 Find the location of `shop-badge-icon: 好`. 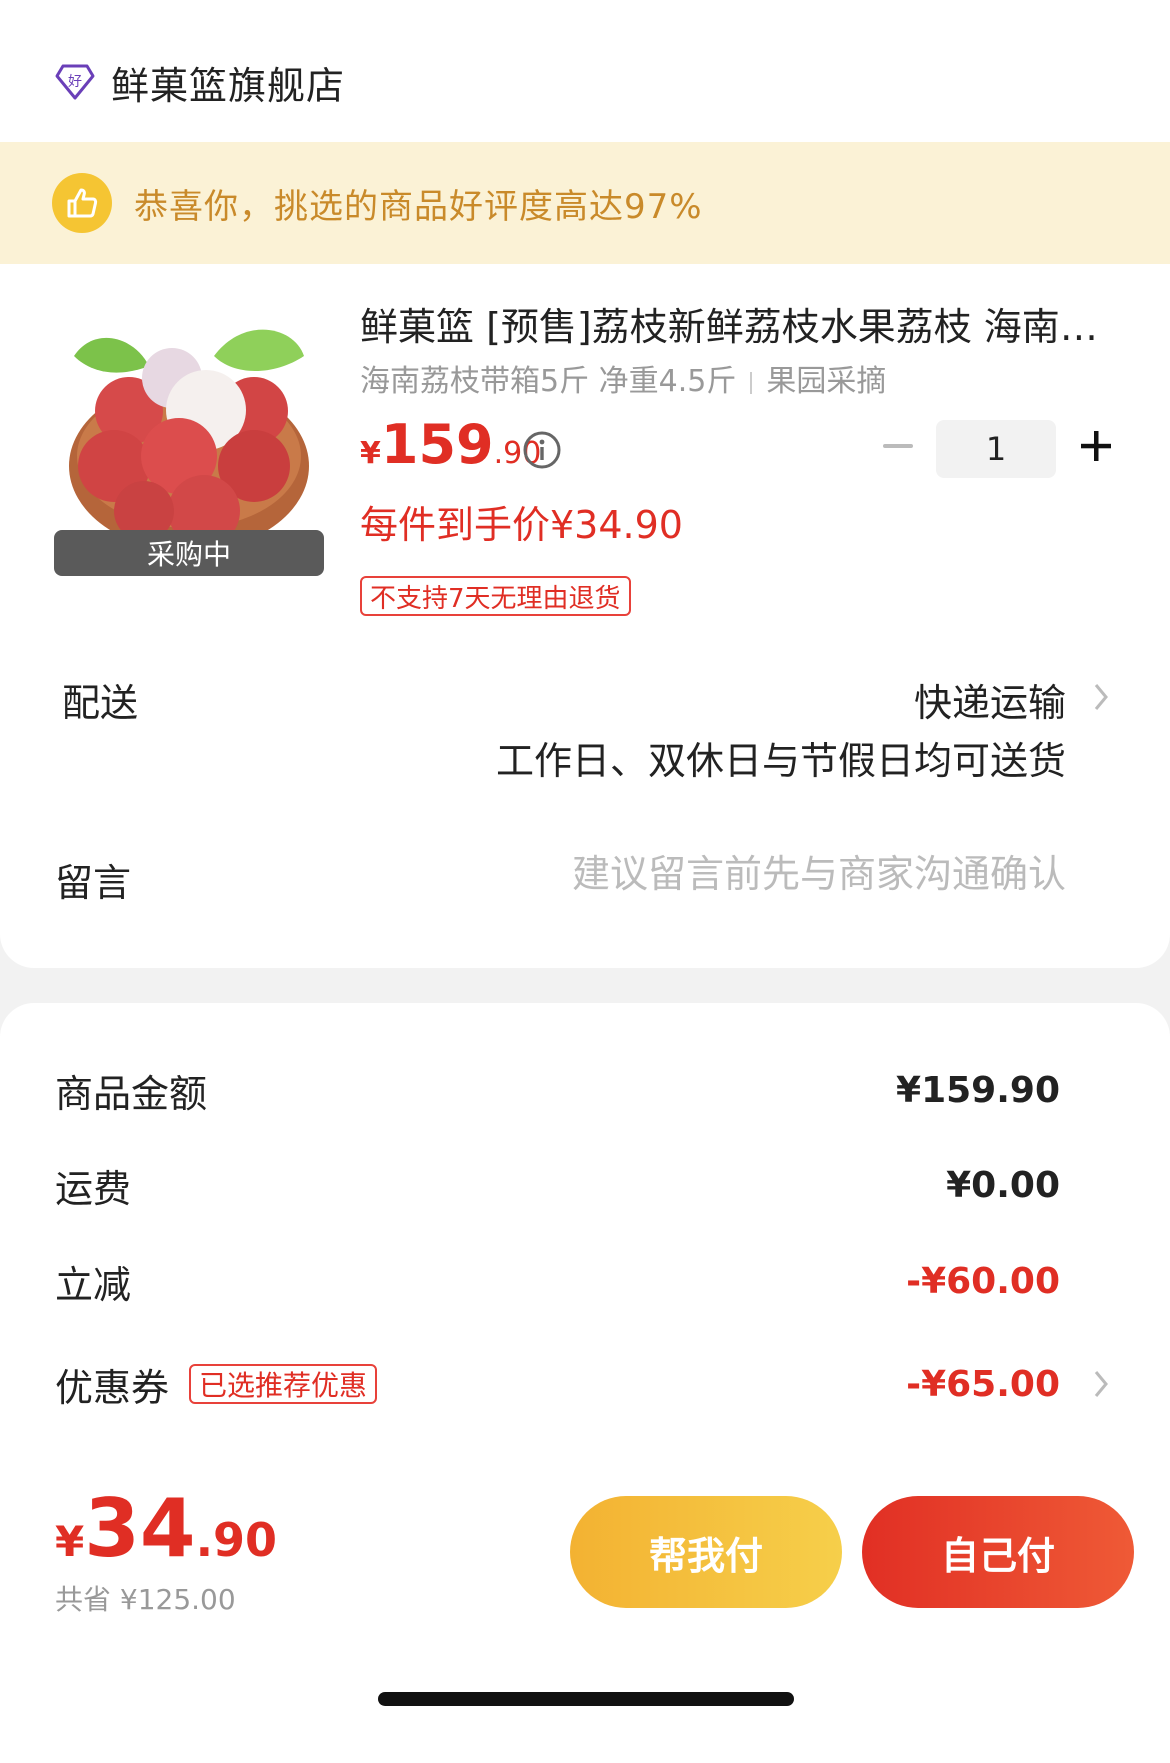

shop-badge-icon: 好 is located at coordinates (75, 82).